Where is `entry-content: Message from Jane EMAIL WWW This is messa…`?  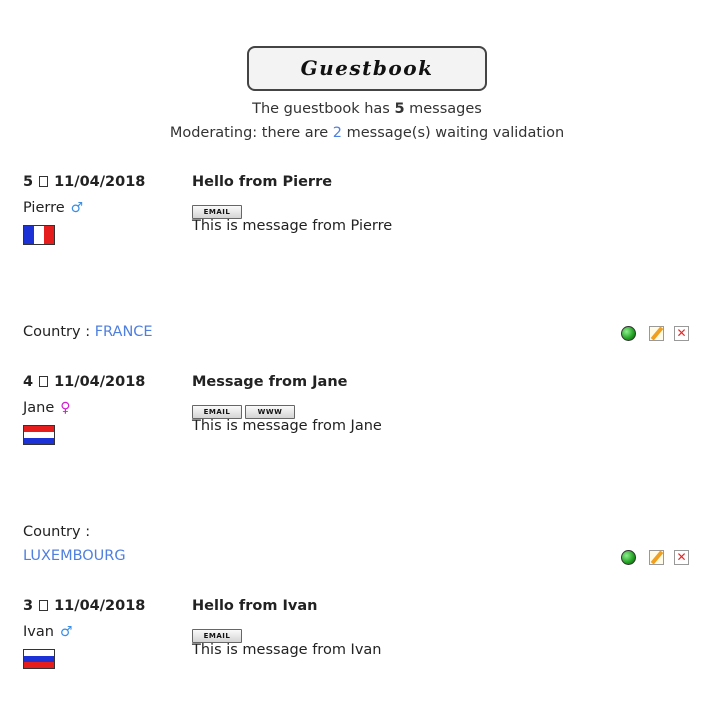 entry-content: Message from Jane EMAIL WWW This is messa… is located at coordinates (432, 404).